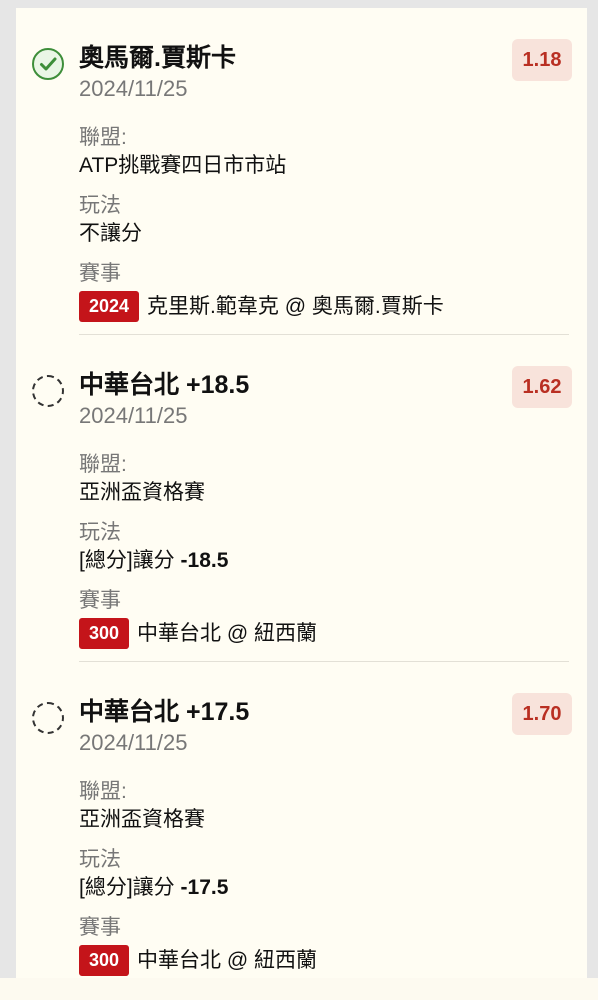  Describe the element at coordinates (204, 560) in the screenshot. I see `play-handicap: -18.5` at that location.